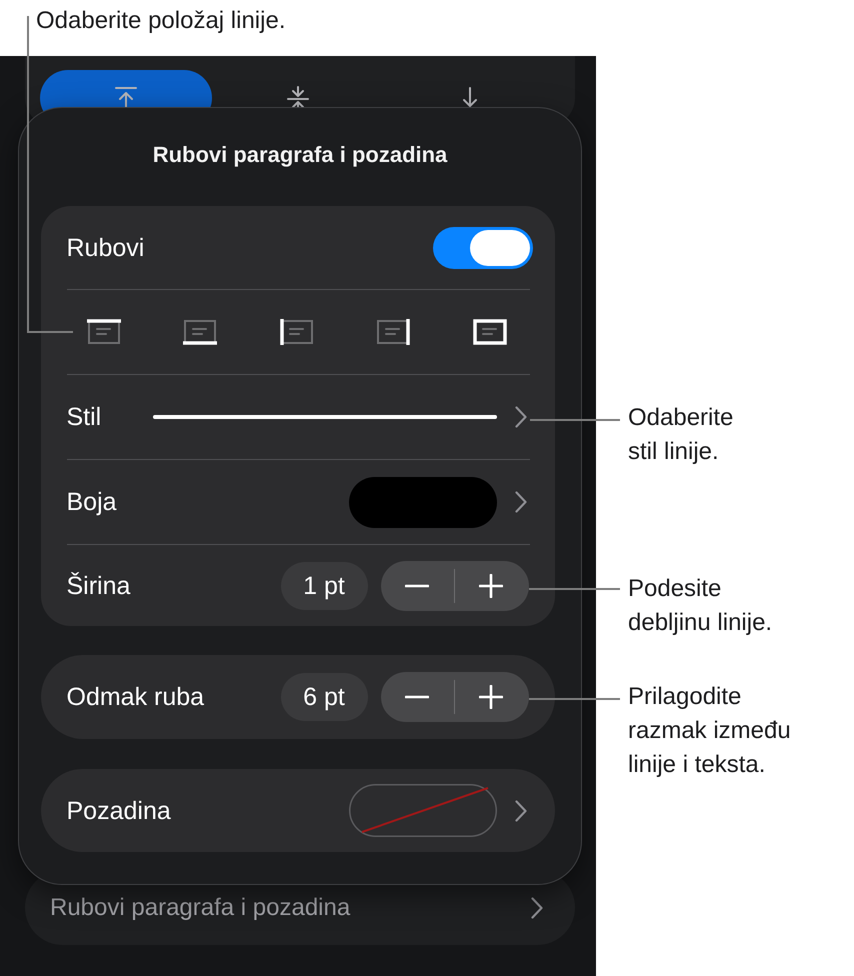  I want to click on border-right-icon, so click(393, 332).